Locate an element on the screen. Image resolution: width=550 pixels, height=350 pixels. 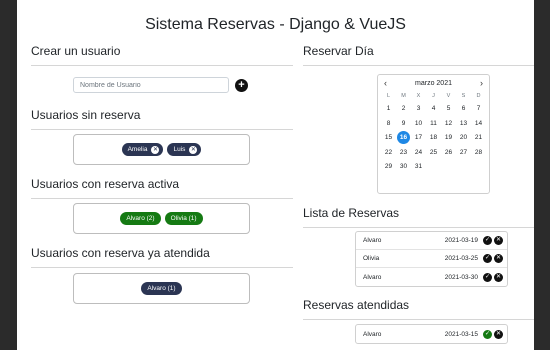
calendar-day-number: 9 is located at coordinates (403, 123).